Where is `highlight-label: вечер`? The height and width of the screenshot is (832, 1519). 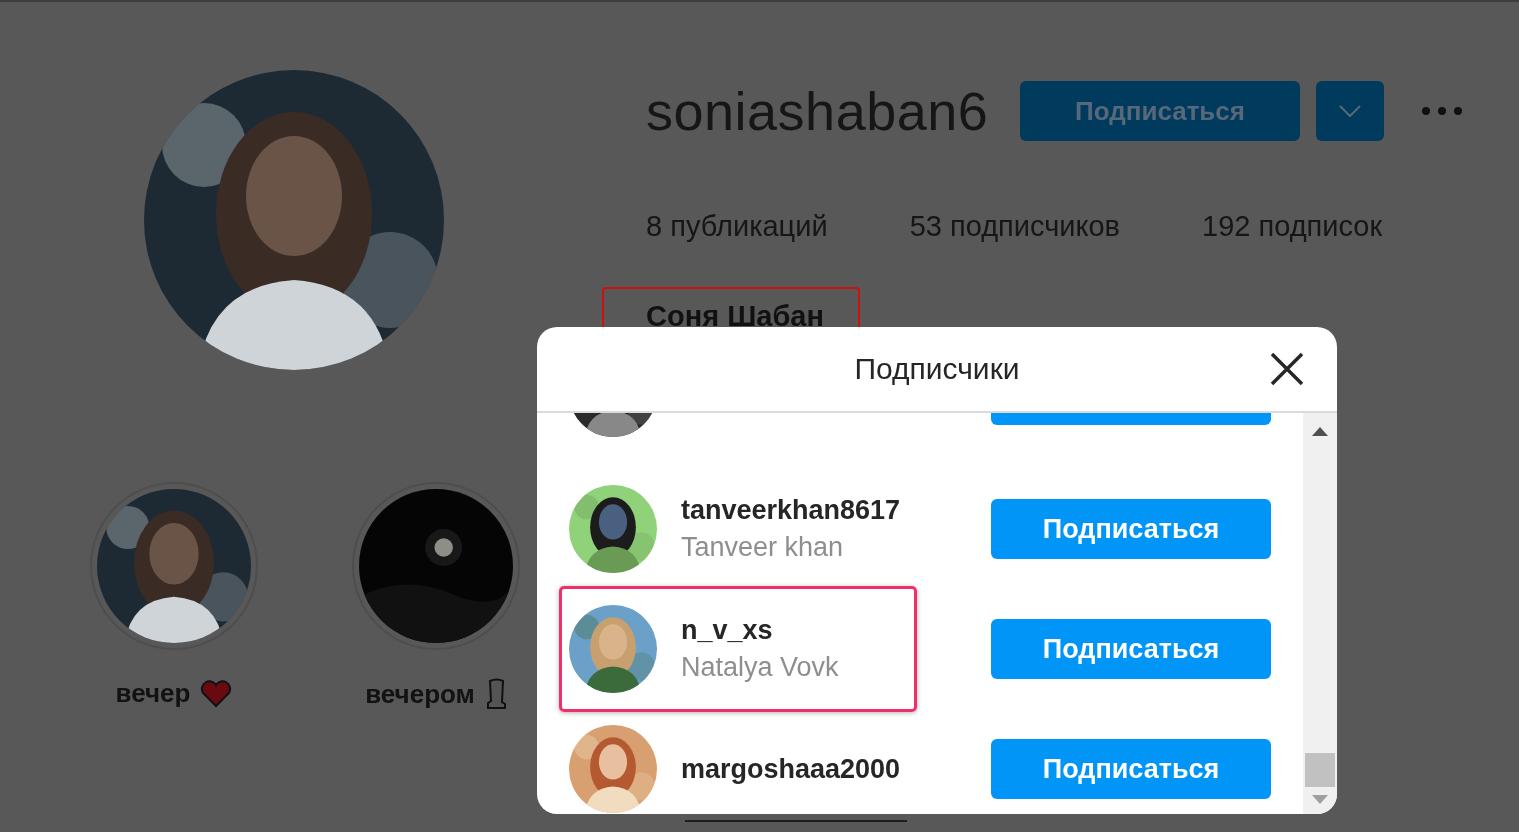 highlight-label: вечер is located at coordinates (153, 693).